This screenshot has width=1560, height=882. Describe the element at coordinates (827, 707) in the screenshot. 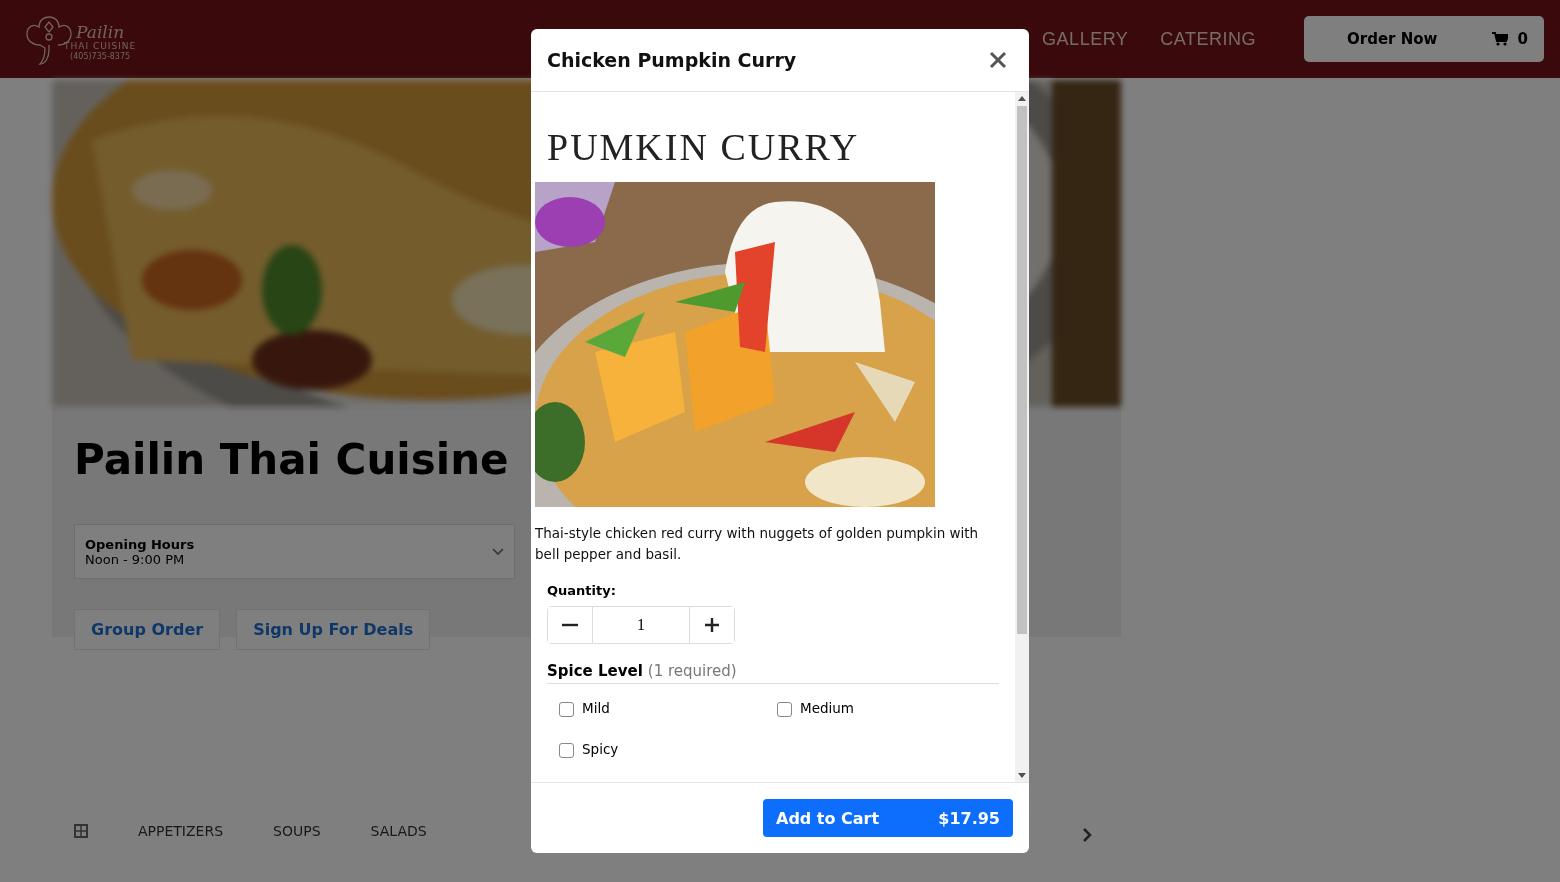

I see `option-label: Medium` at that location.